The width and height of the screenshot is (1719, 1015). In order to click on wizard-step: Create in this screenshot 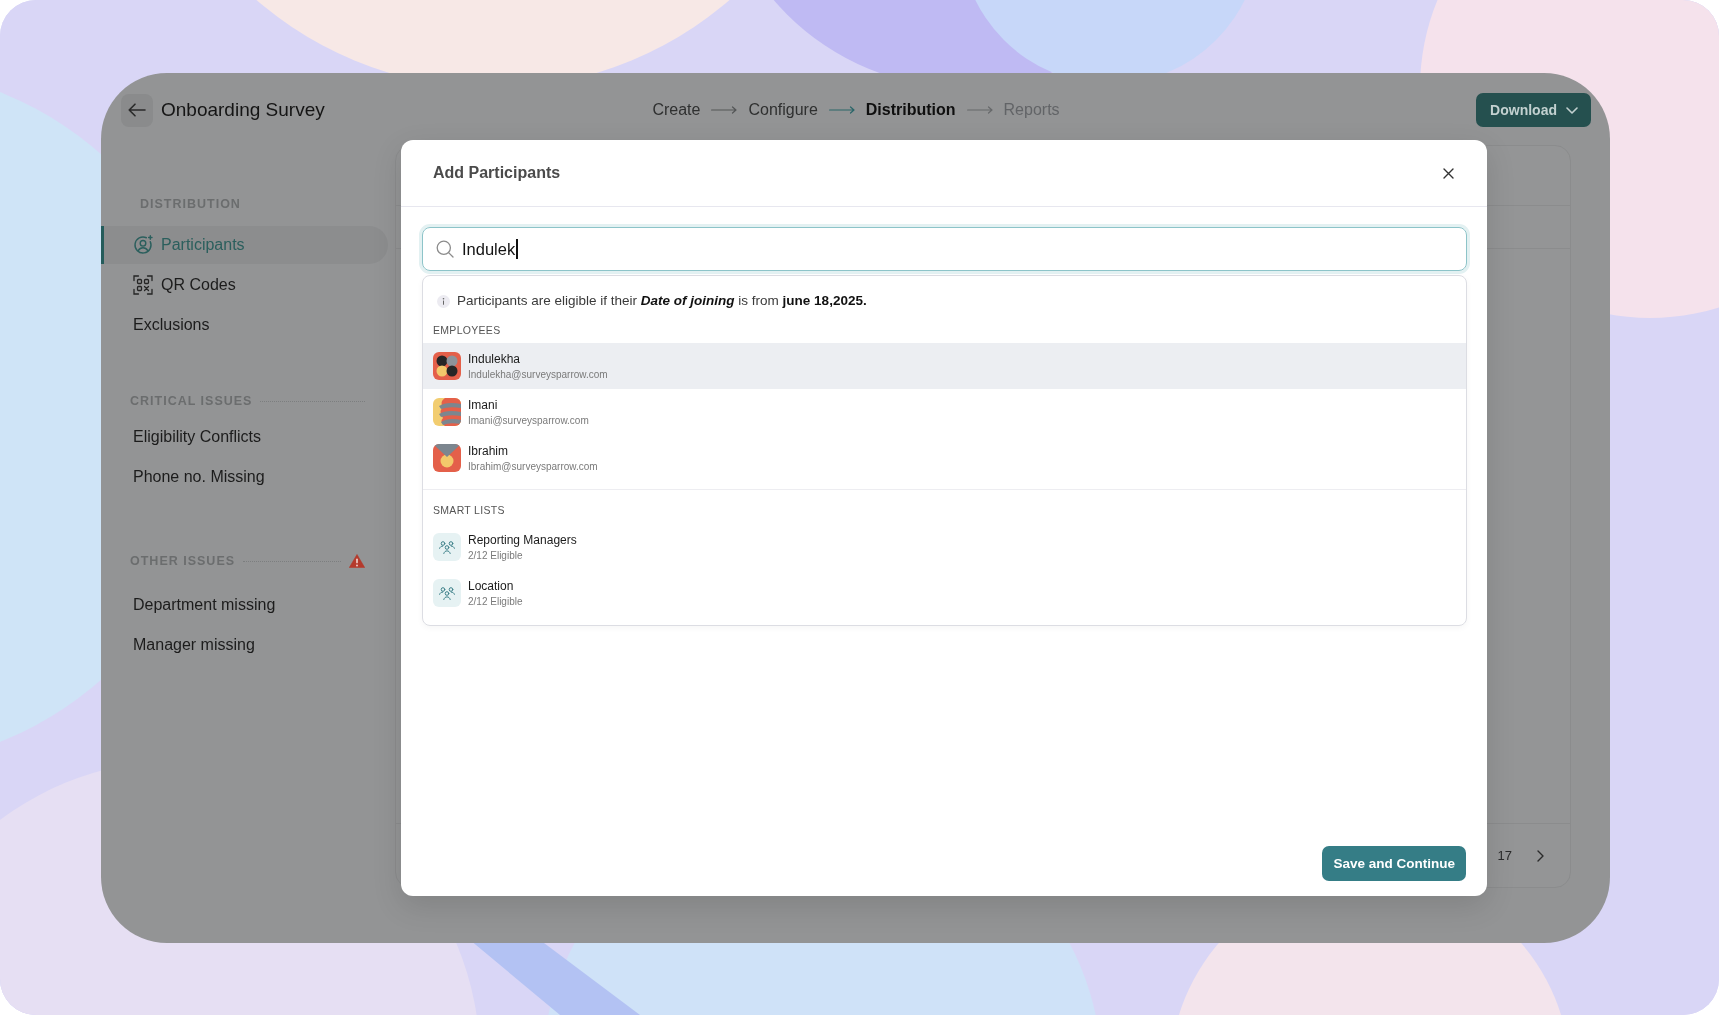, I will do `click(676, 110)`.